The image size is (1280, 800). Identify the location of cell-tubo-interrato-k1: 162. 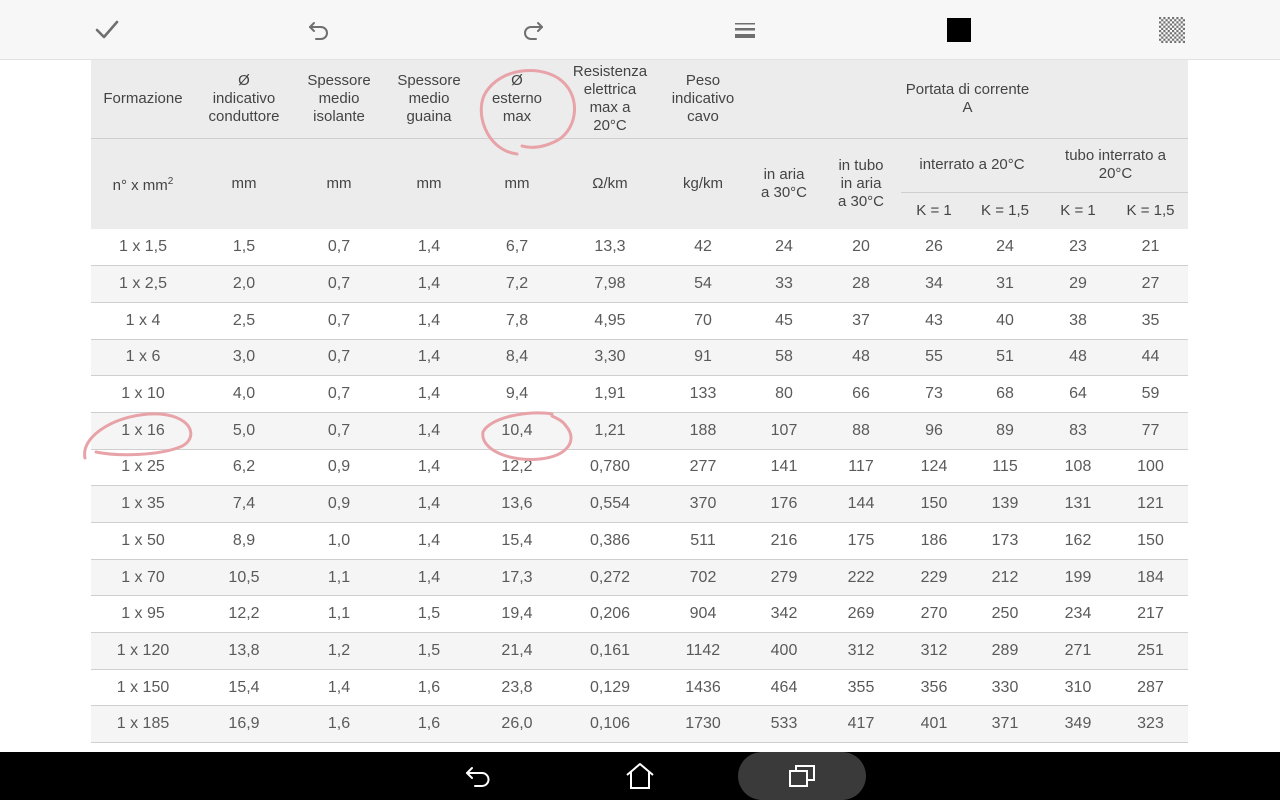
(1078, 541).